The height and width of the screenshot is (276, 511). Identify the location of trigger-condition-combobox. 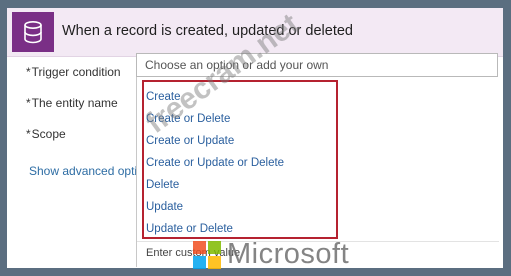
(317, 65).